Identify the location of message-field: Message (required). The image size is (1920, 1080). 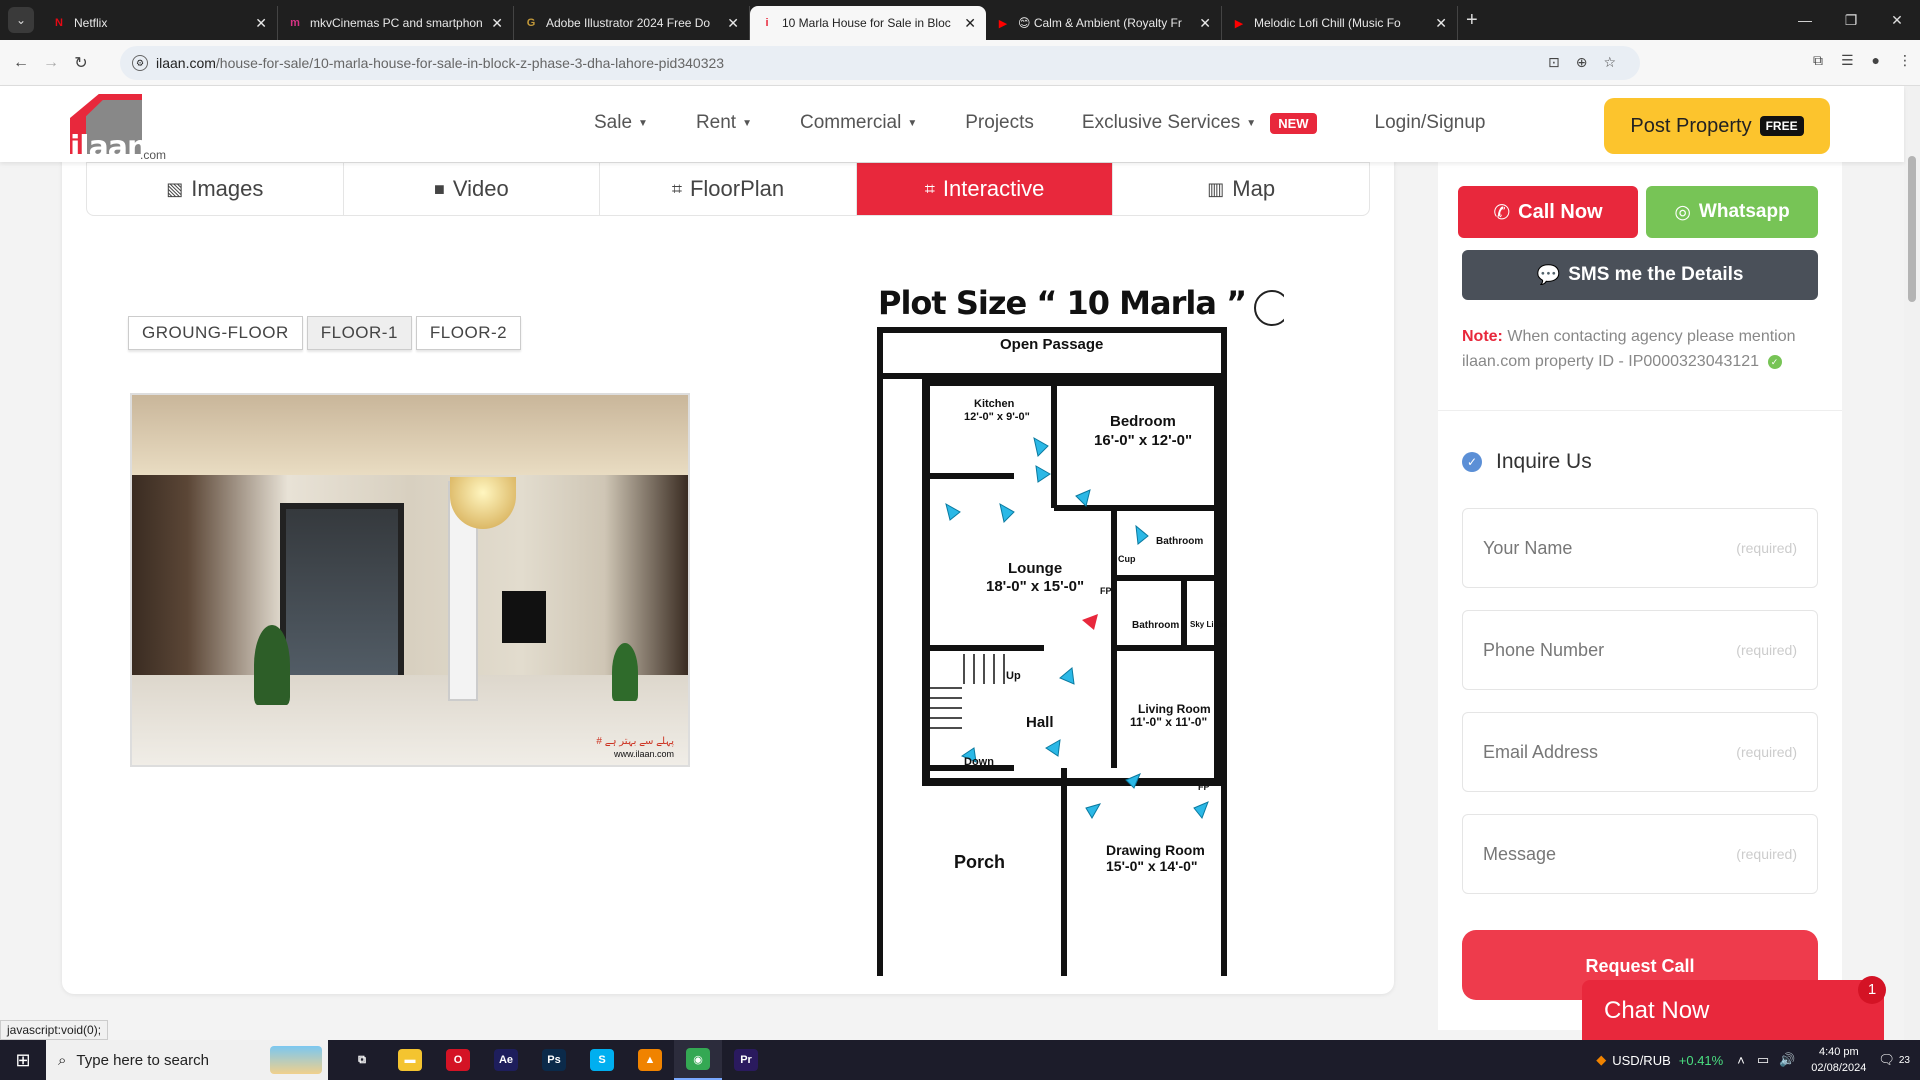
(1640, 854).